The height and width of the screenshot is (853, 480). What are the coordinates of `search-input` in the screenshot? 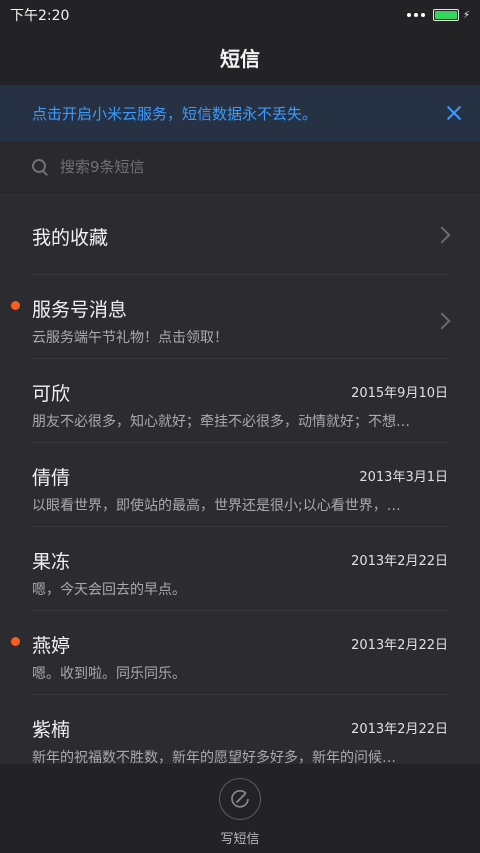 It's located at (250, 166).